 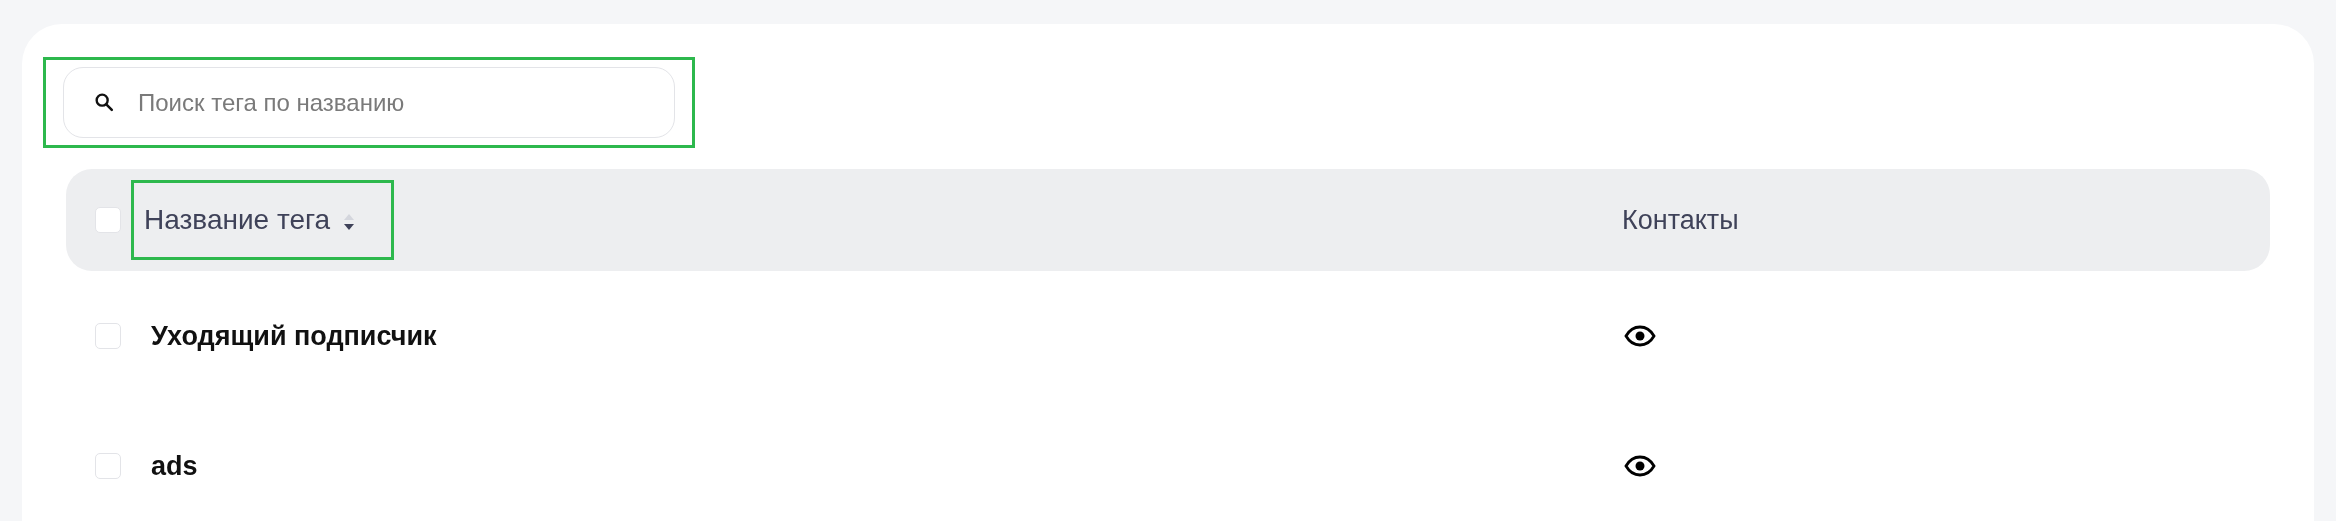 I want to click on search-field: Поиск тега по названию, so click(x=369, y=102).